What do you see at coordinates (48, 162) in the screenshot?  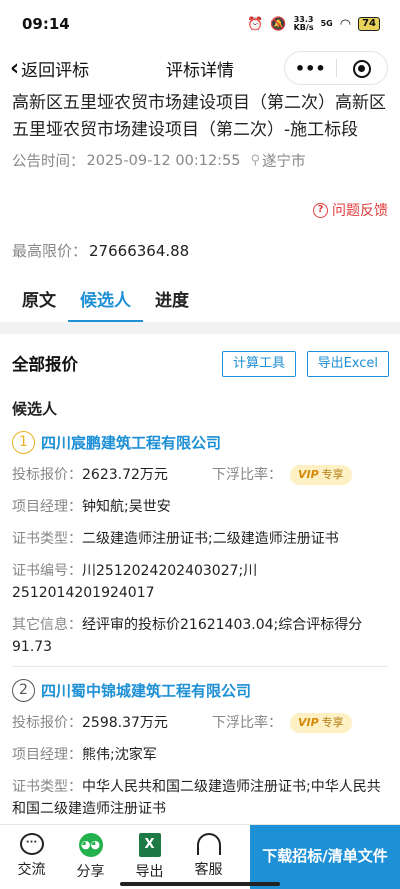 I see `publish-label: 公告时间：` at bounding box center [48, 162].